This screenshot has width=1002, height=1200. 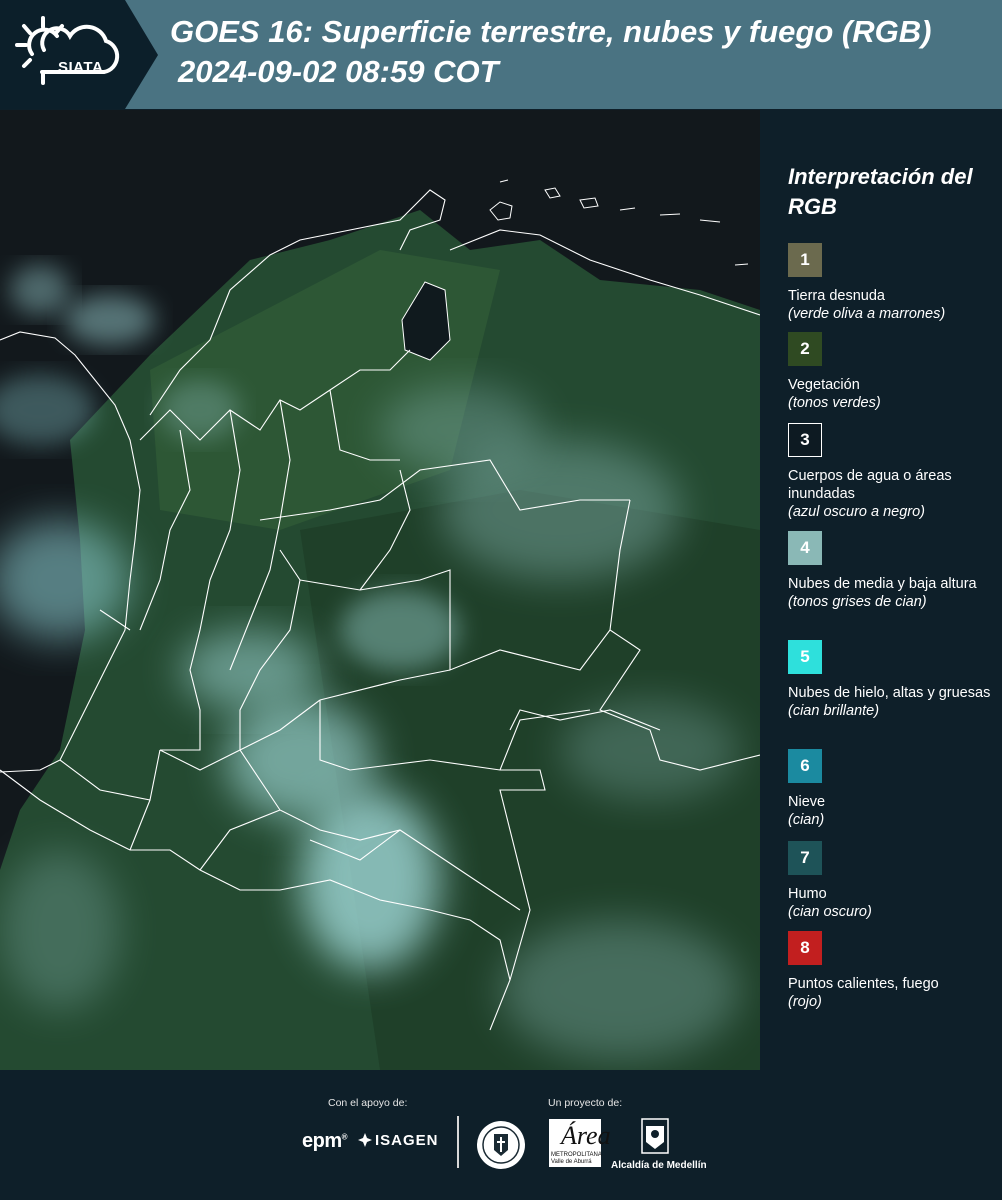 What do you see at coordinates (580, 1143) in the screenshot?
I see `area-metropolitana-logo: Área METROPOLITANA Valle de Aburrá` at bounding box center [580, 1143].